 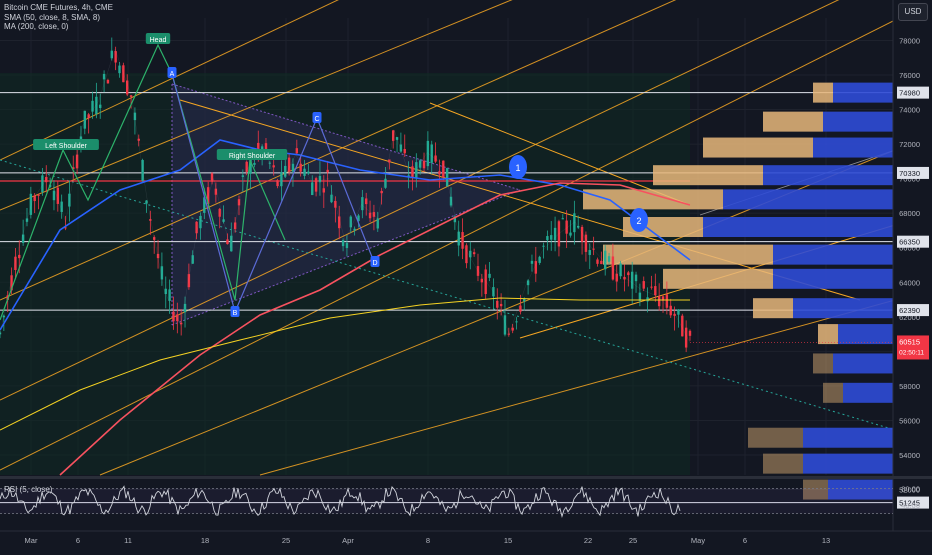 I want to click on x-tick-label: May, so click(x=698, y=540).